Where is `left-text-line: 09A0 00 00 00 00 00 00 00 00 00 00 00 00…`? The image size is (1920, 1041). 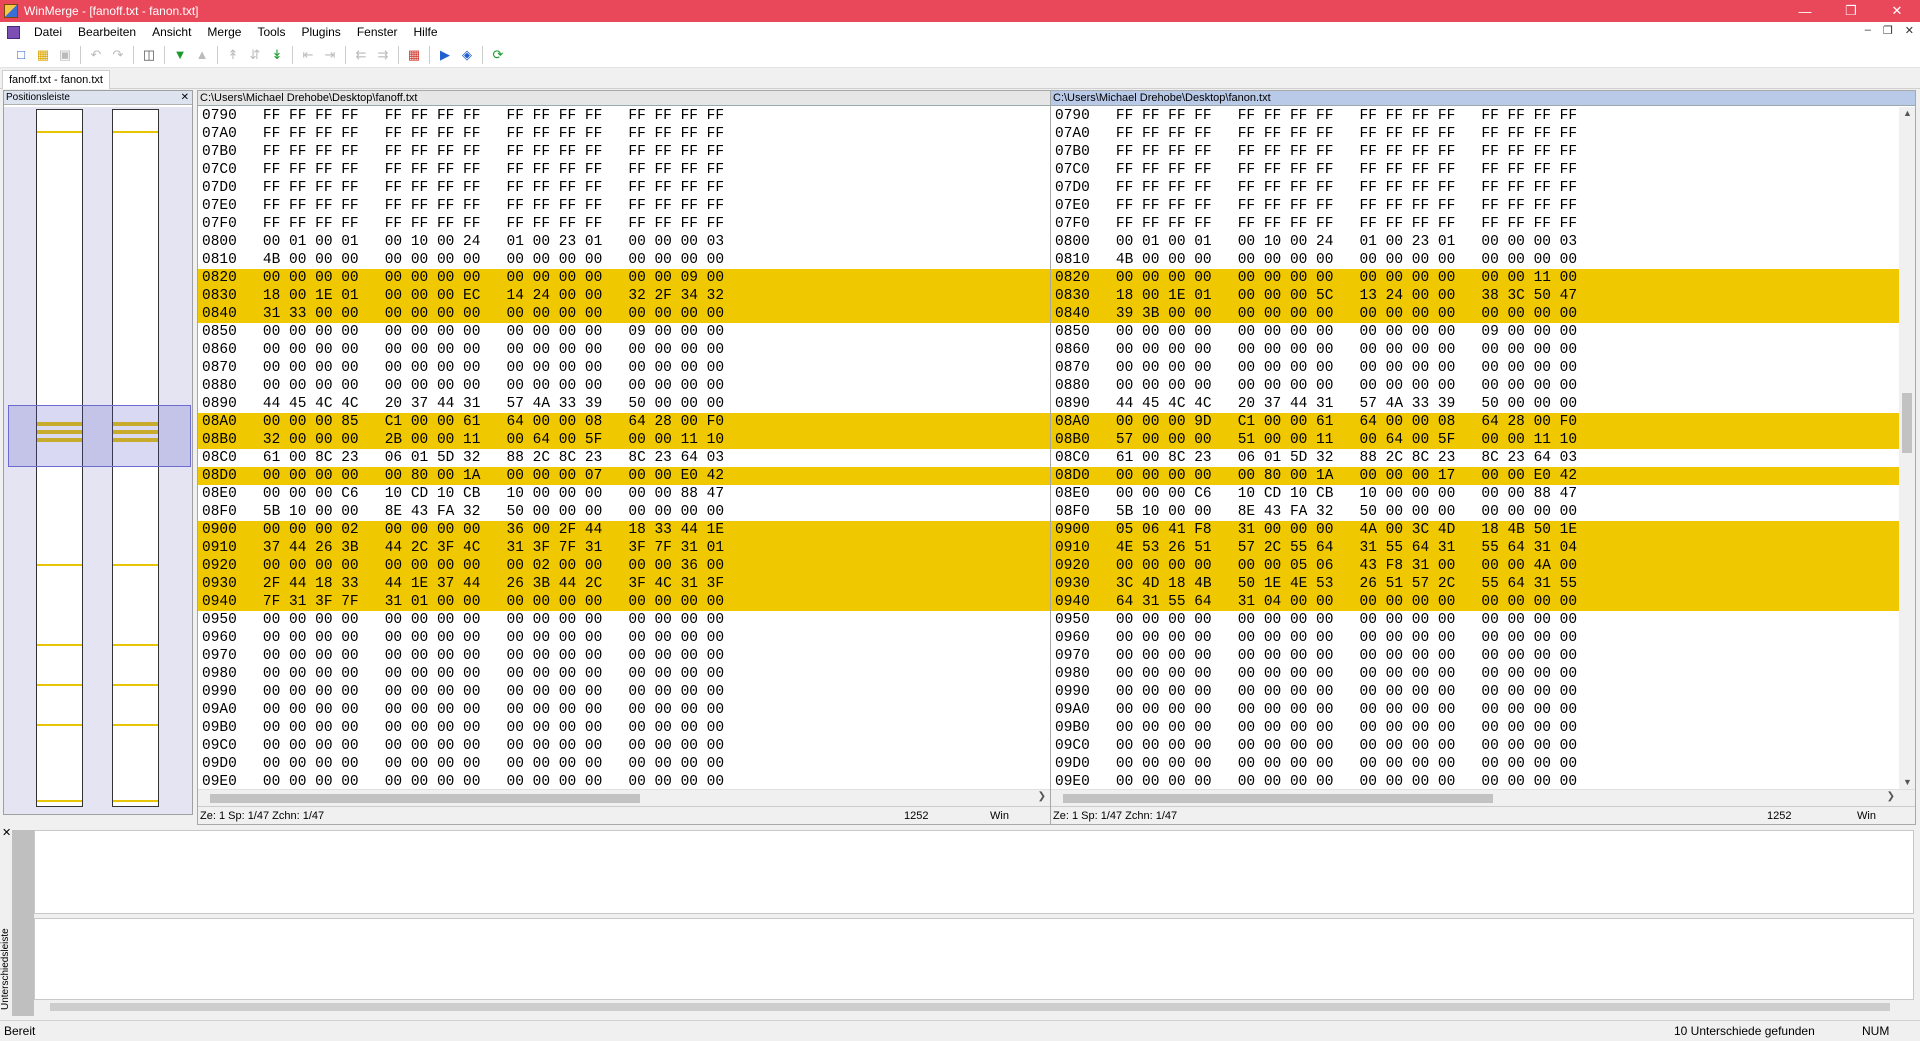 left-text-line: 09A0 00 00 00 00 00 00 00 00 00 00 00 00… is located at coordinates (624, 710).